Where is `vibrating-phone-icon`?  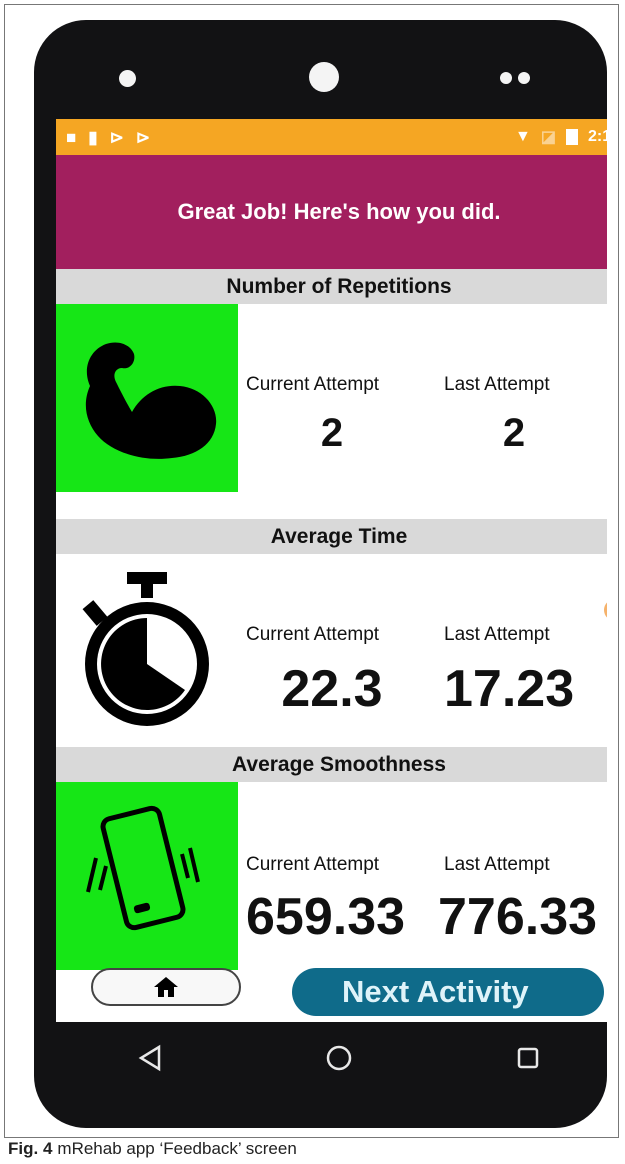
vibrating-phone-icon is located at coordinates (143, 868).